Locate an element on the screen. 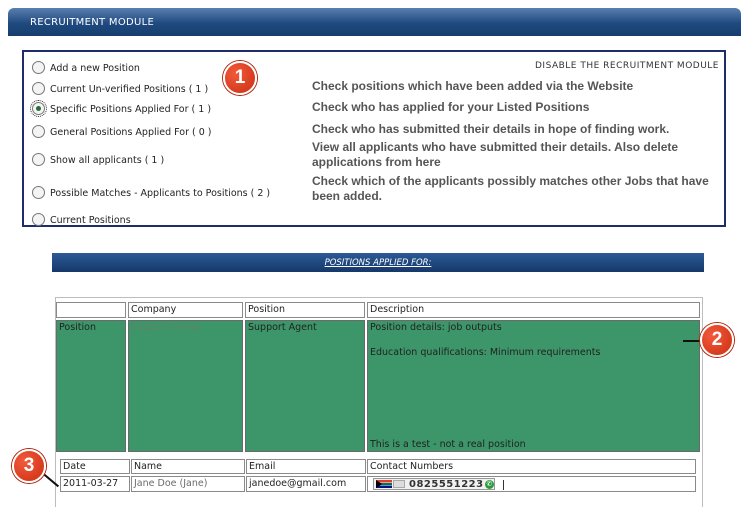 This screenshot has width=753, height=507. section-header: POSITIONS APPLIED FOR: is located at coordinates (378, 262).